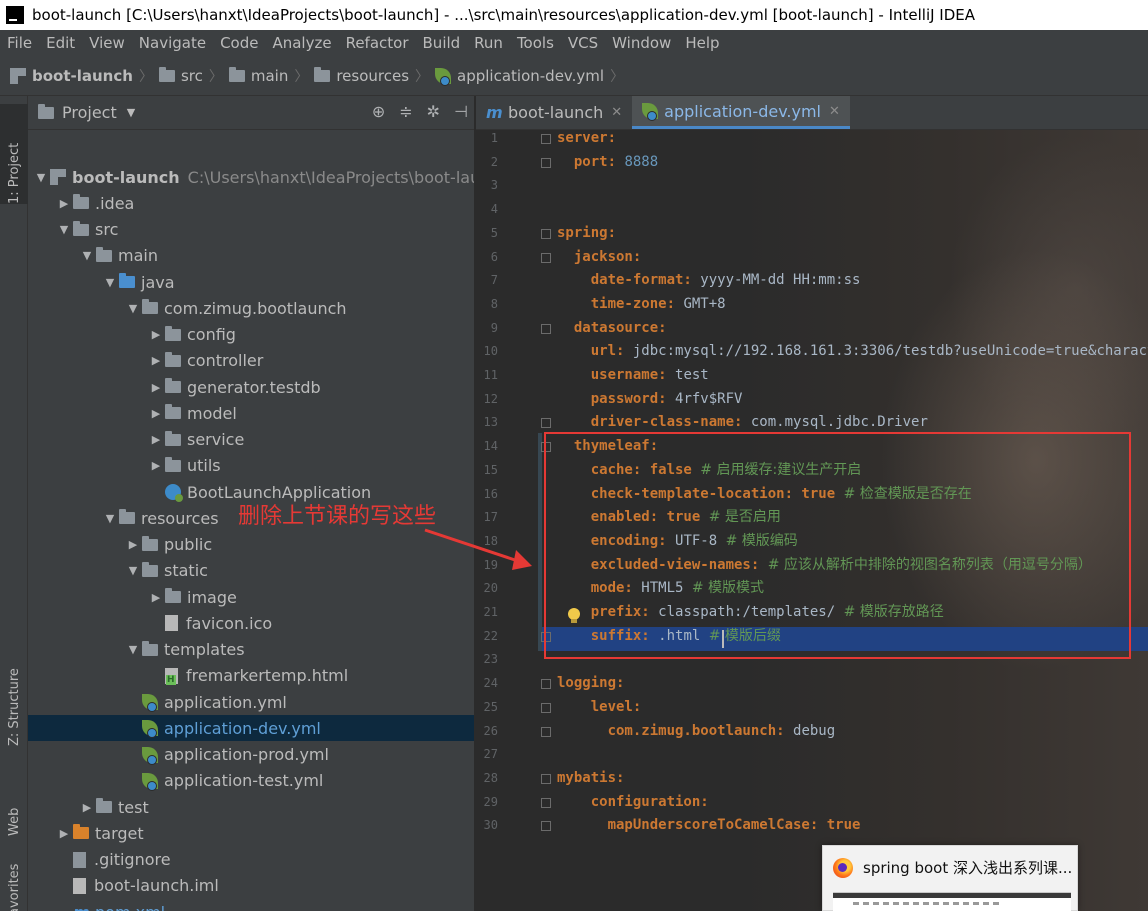 Image resolution: width=1148 pixels, height=911 pixels. I want to click on code-line: datasource:, so click(612, 329).